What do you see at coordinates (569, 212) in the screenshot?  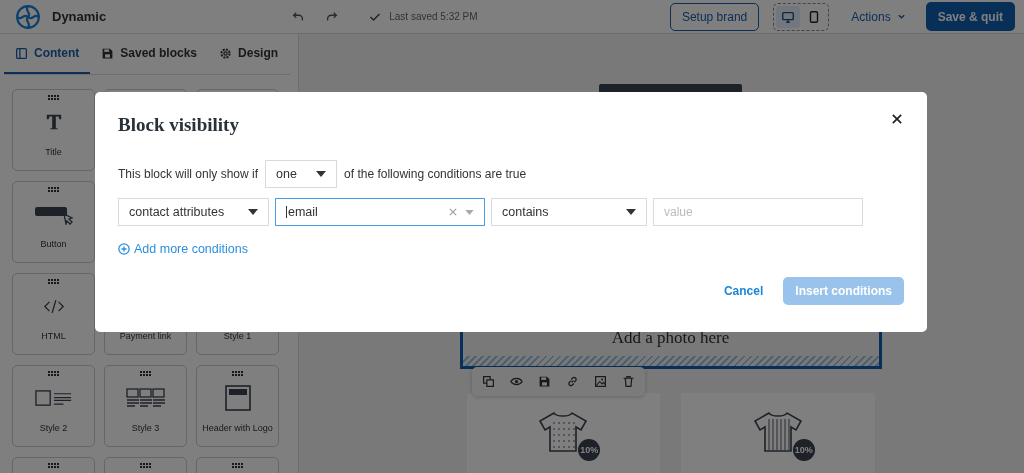 I see `operator-select: contains` at bounding box center [569, 212].